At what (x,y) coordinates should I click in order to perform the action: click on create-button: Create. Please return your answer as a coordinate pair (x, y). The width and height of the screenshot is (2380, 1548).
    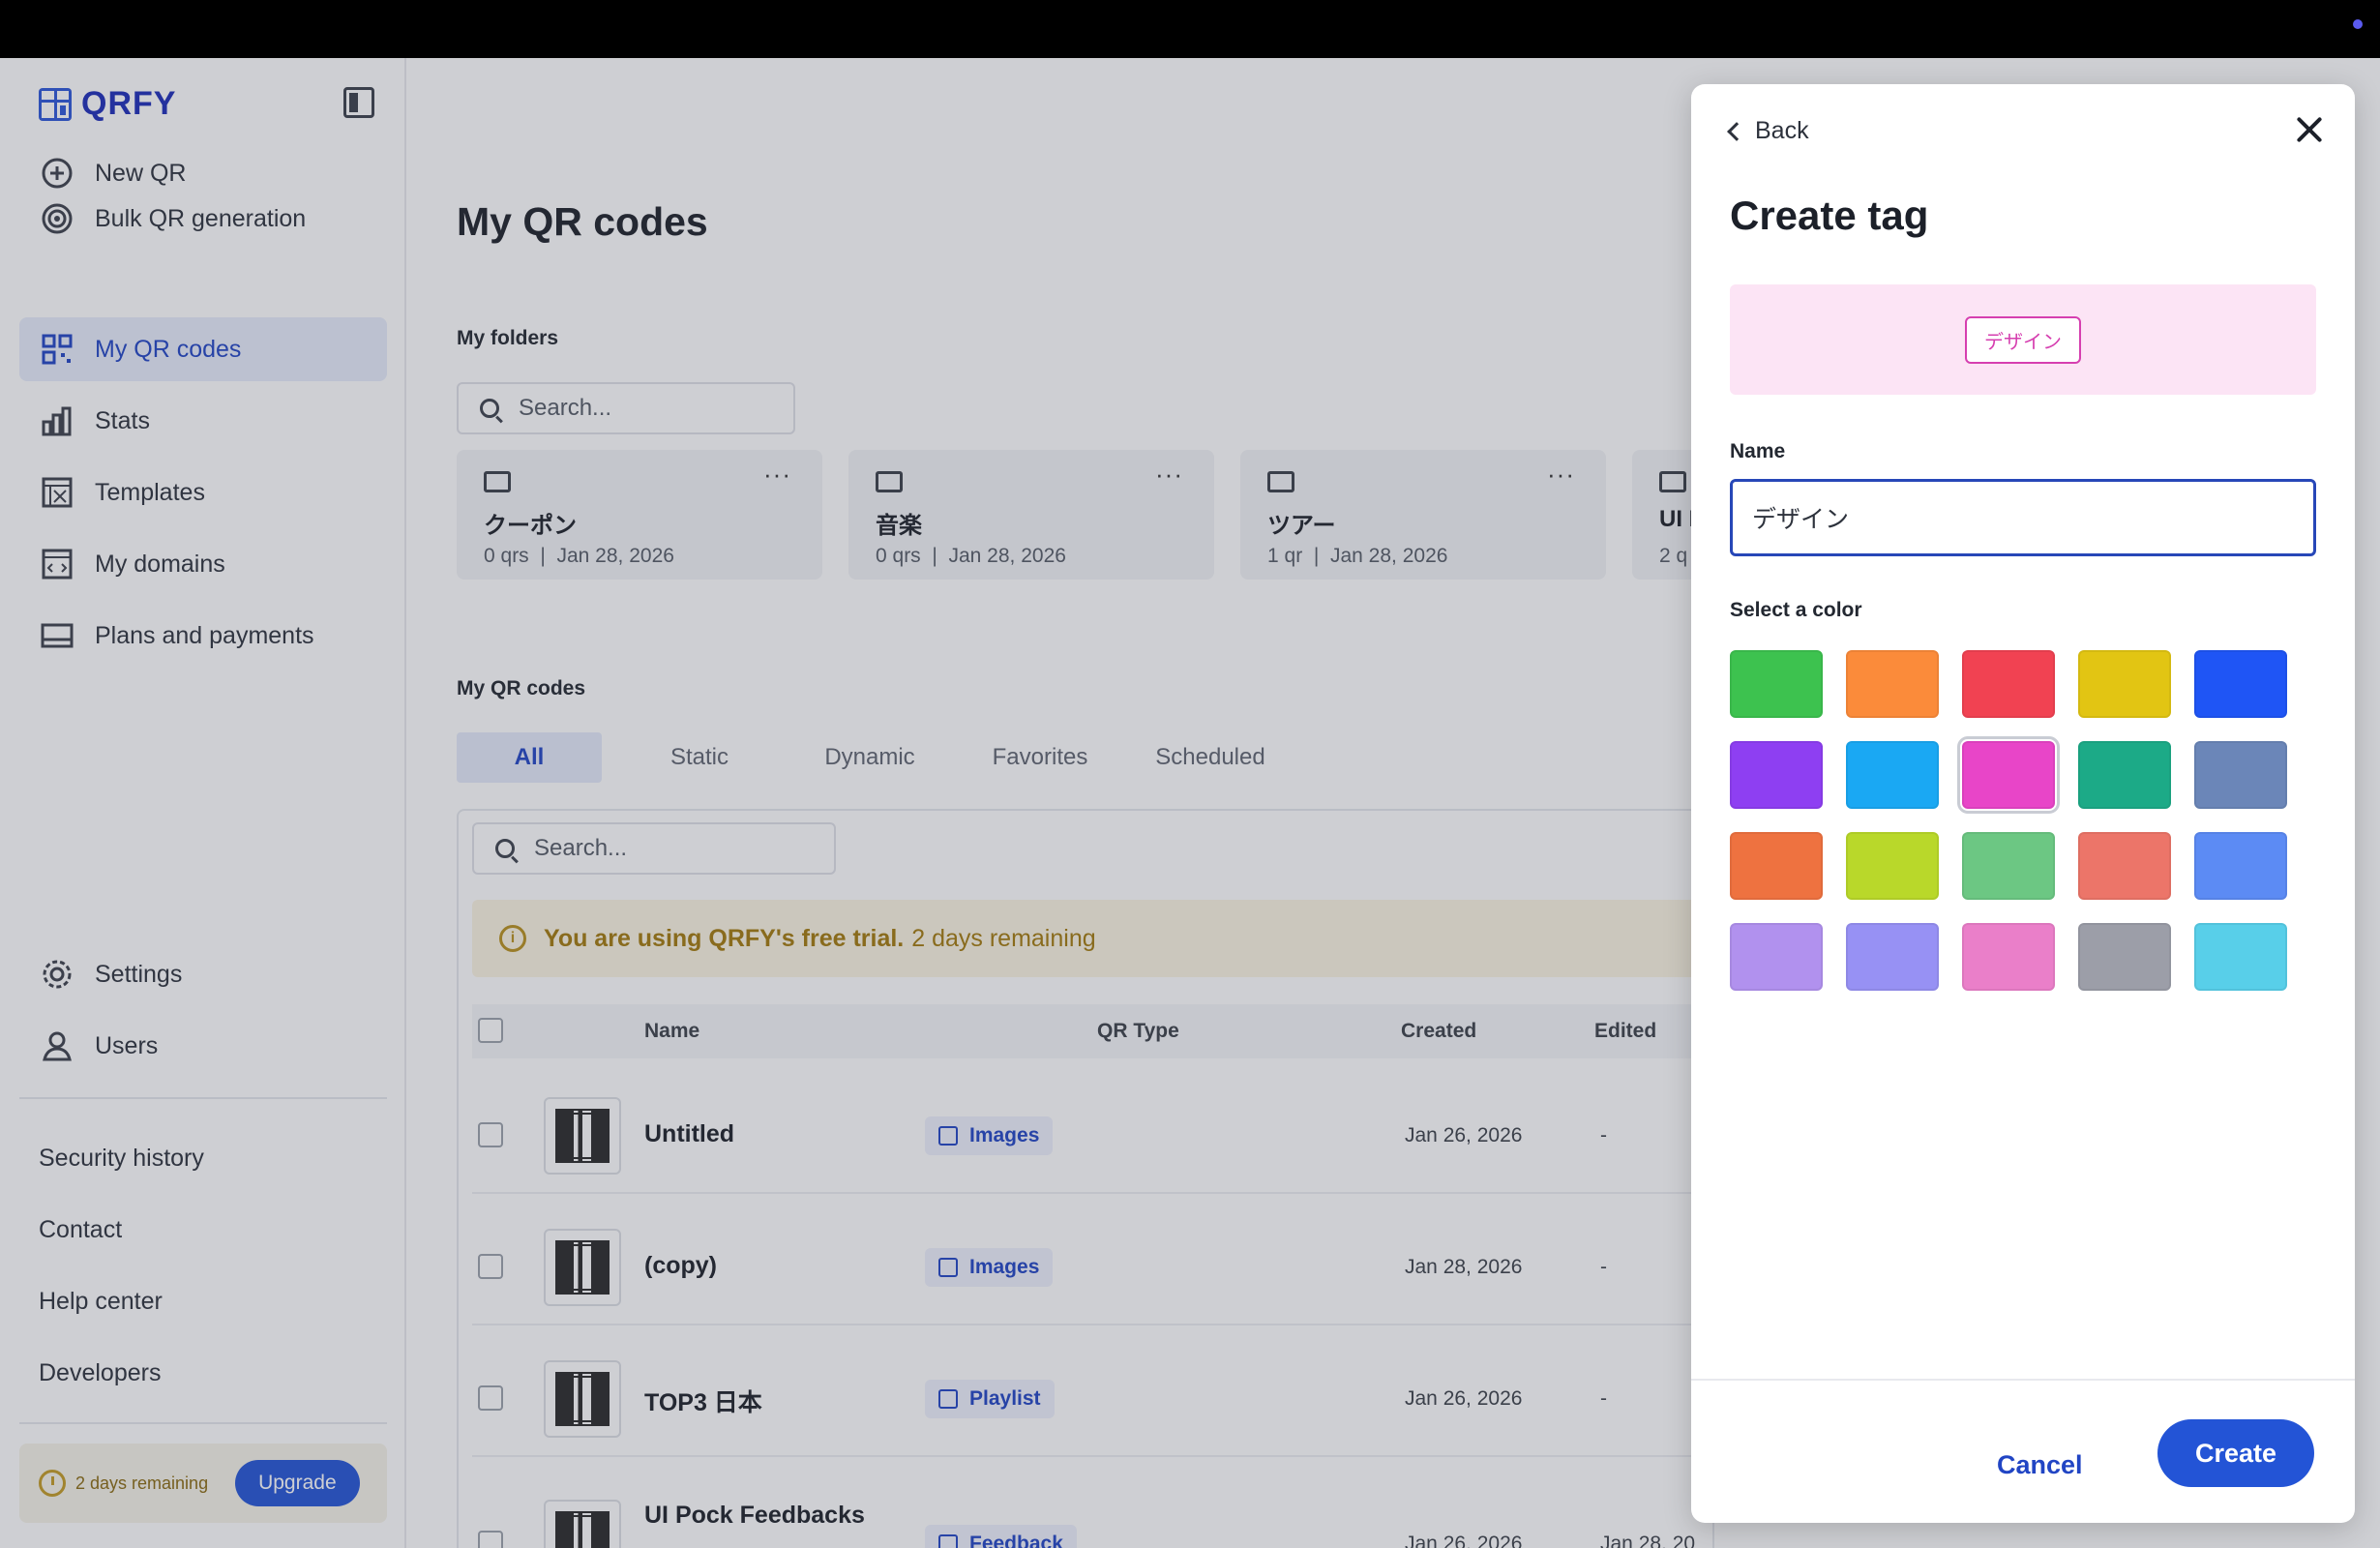
    Looking at the image, I should click on (2236, 1453).